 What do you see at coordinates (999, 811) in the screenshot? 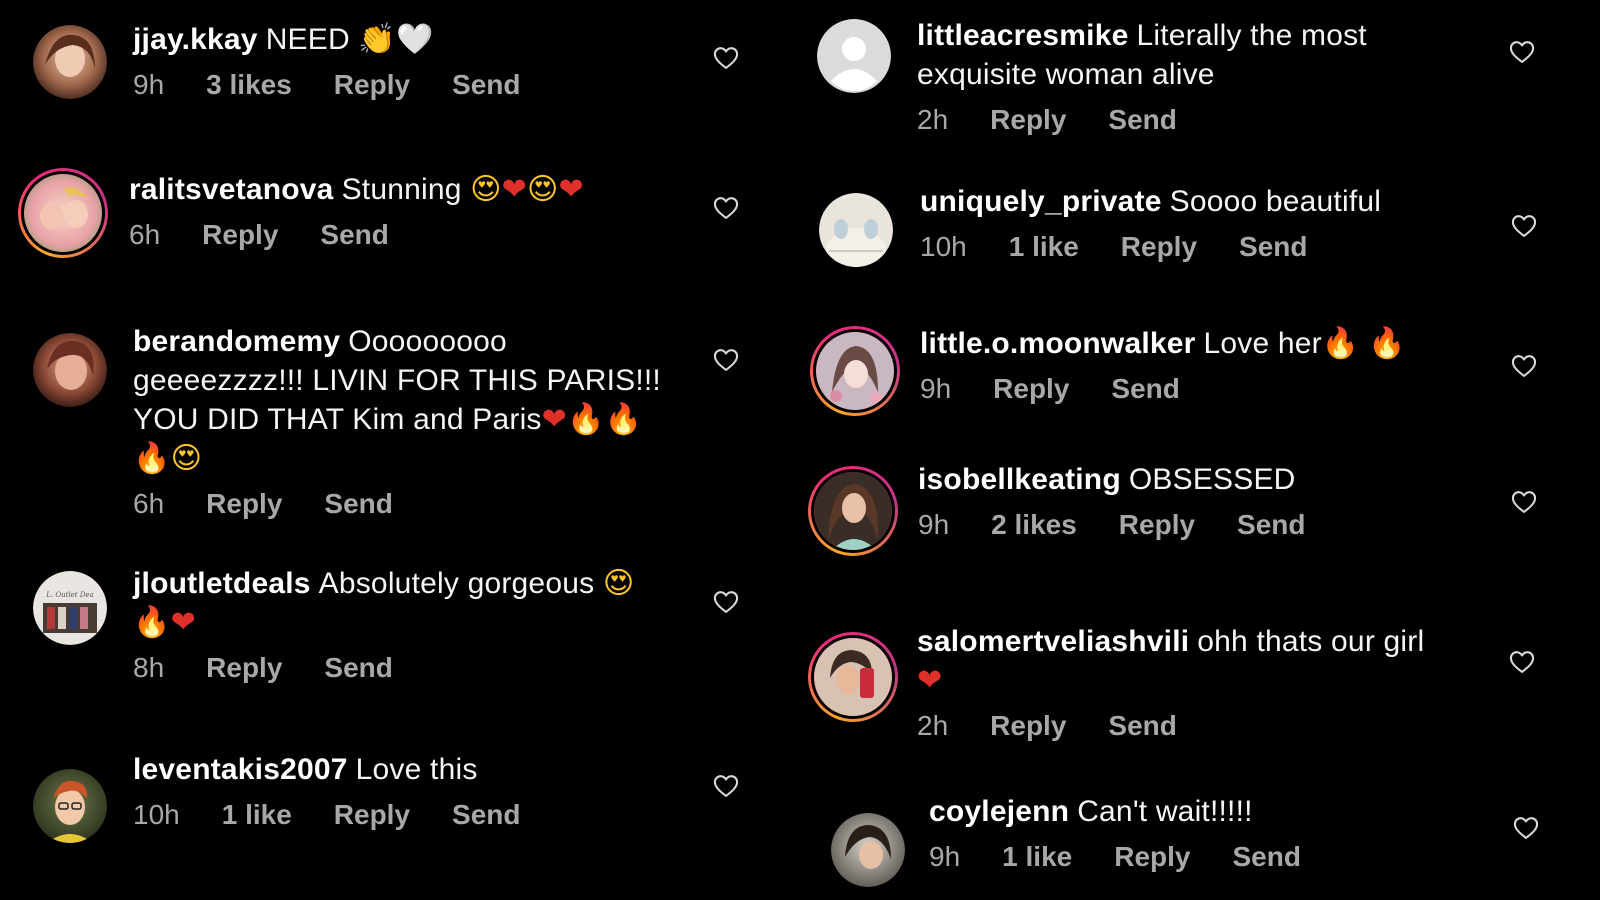
I see `comment-username: coylejenn` at bounding box center [999, 811].